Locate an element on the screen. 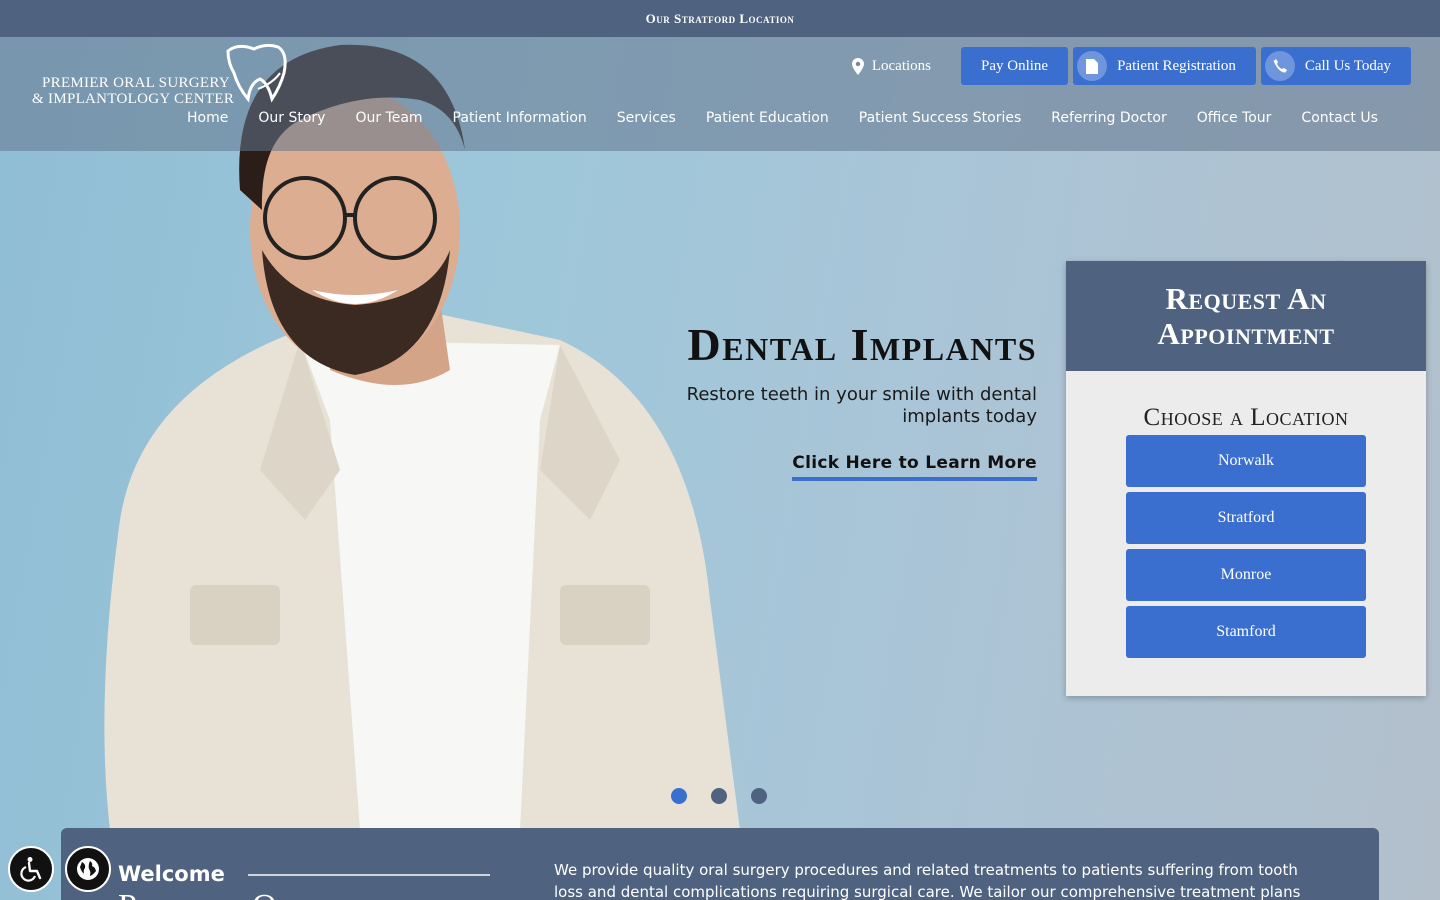 The width and height of the screenshot is (1440, 900). logo-line-1: PREMIER ORAL SURGERY is located at coordinates (136, 83).